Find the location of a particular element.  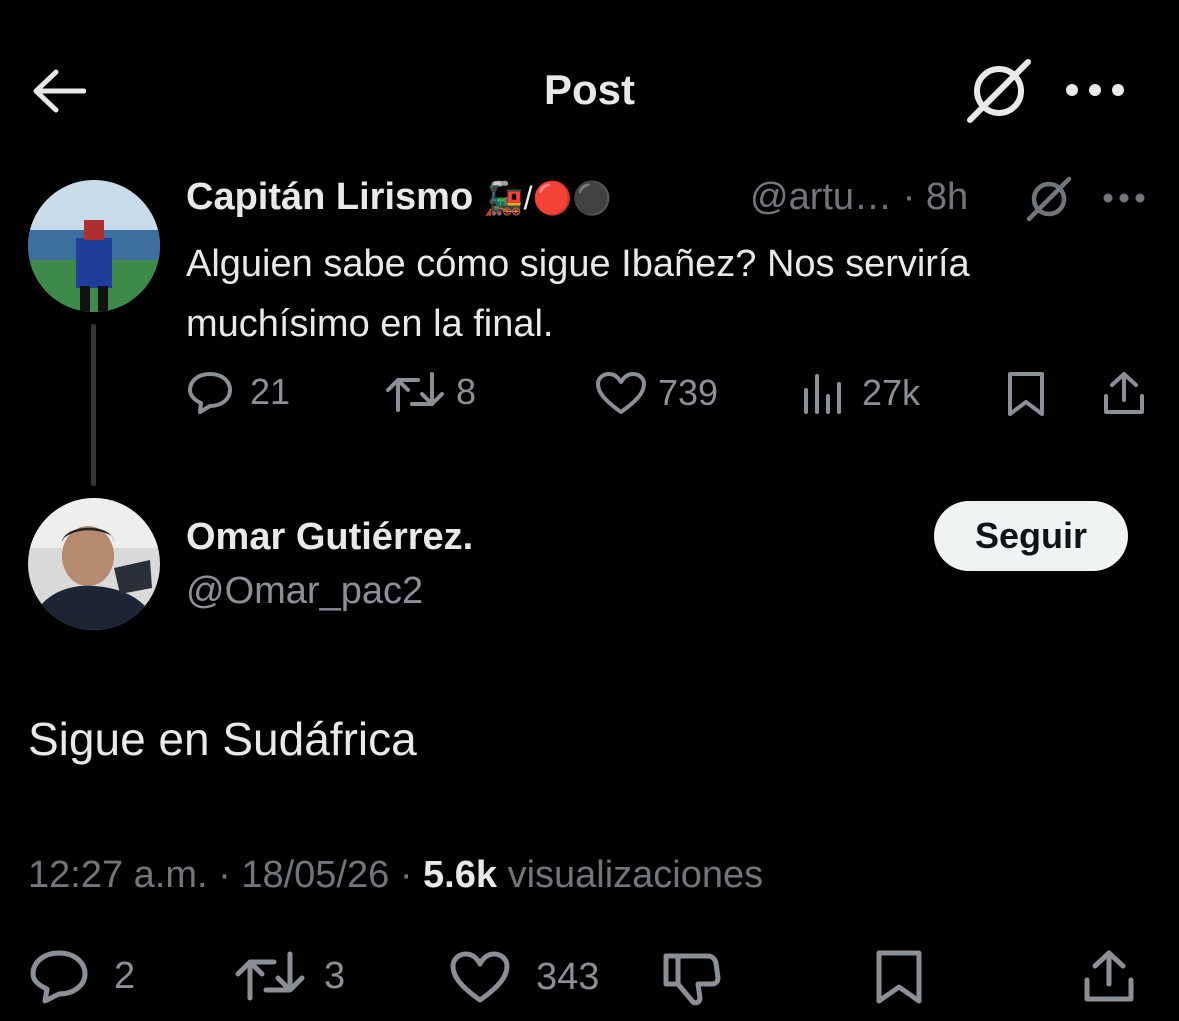

repost-action: 8 is located at coordinates (430, 392).